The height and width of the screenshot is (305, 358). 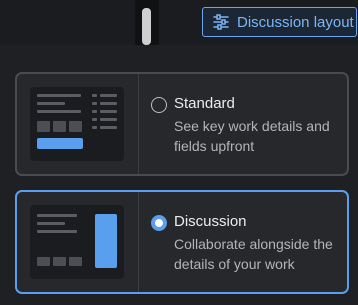 What do you see at coordinates (106, 241) in the screenshot?
I see `preview-accent-panel` at bounding box center [106, 241].